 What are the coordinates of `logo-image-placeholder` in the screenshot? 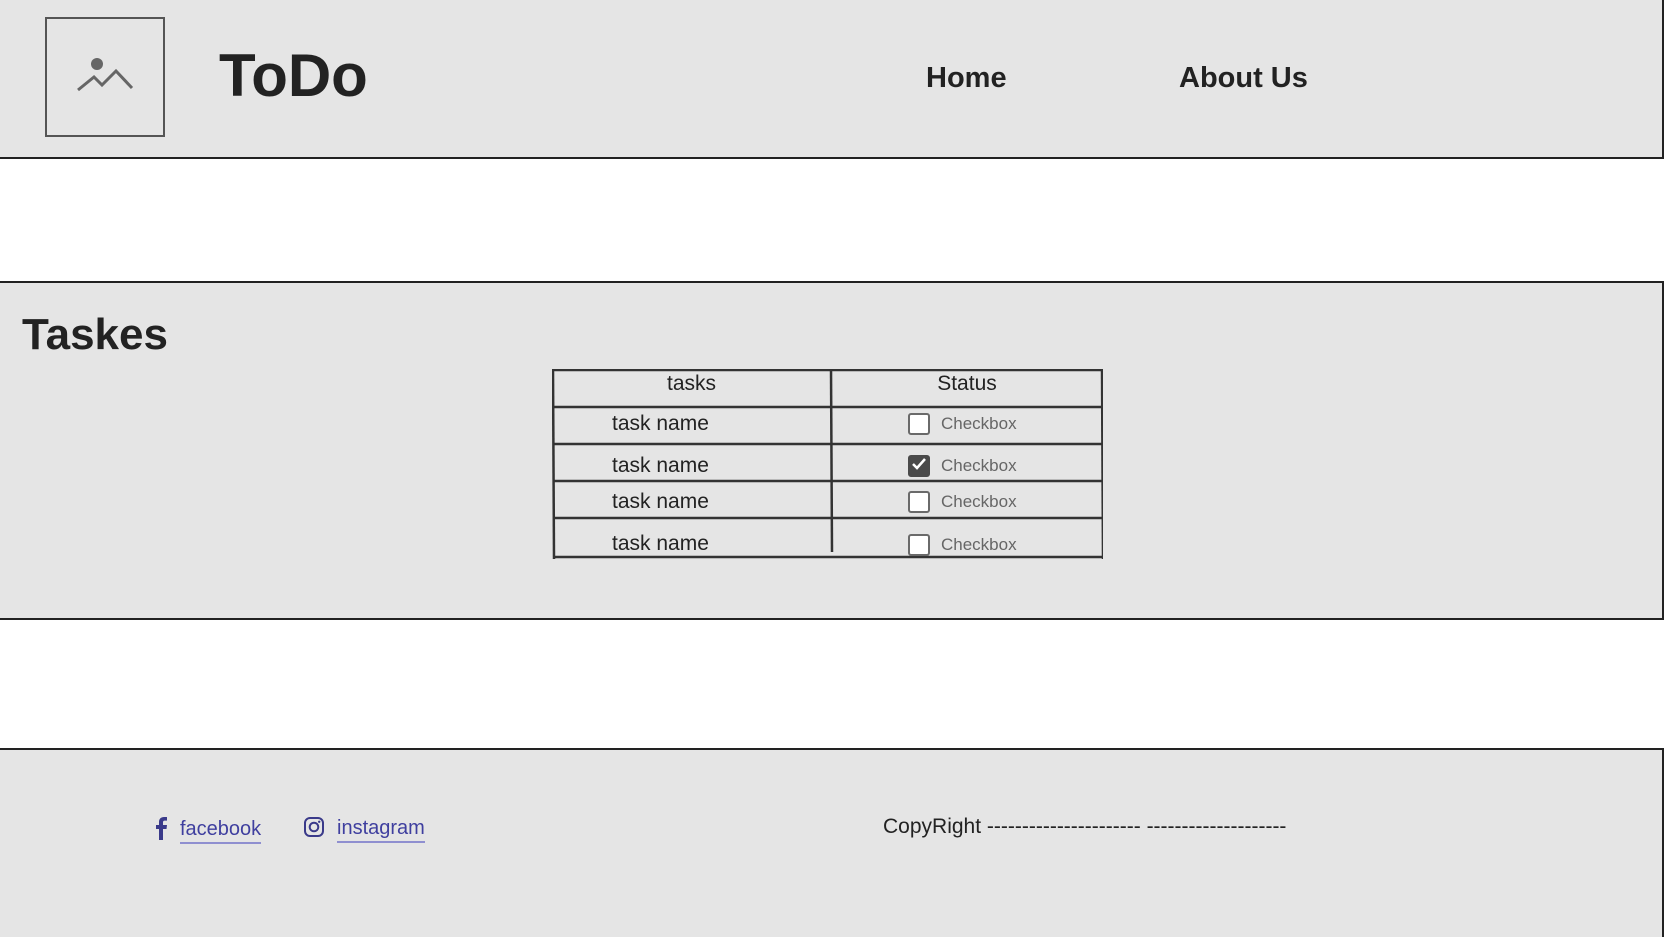 It's located at (105, 77).